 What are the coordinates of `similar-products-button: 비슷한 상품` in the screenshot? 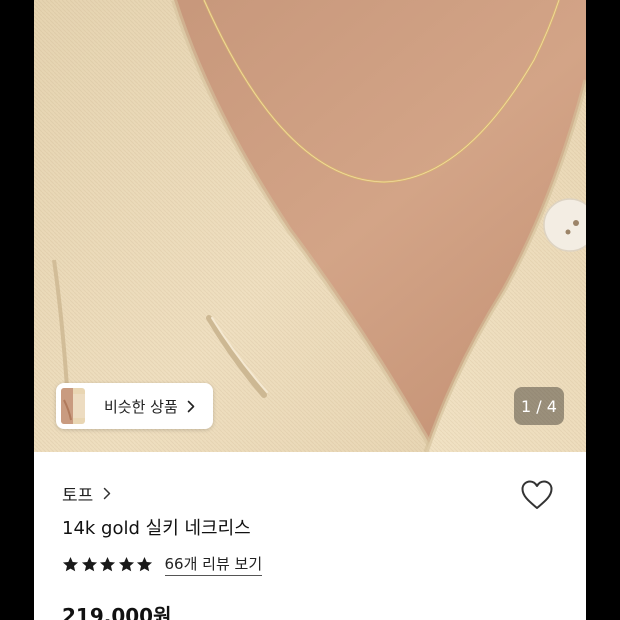 It's located at (134, 406).